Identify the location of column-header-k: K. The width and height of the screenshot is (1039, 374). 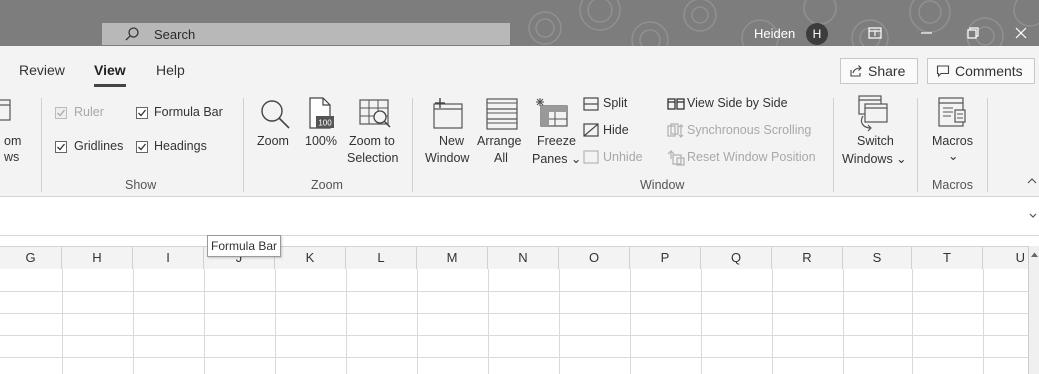
(310, 258).